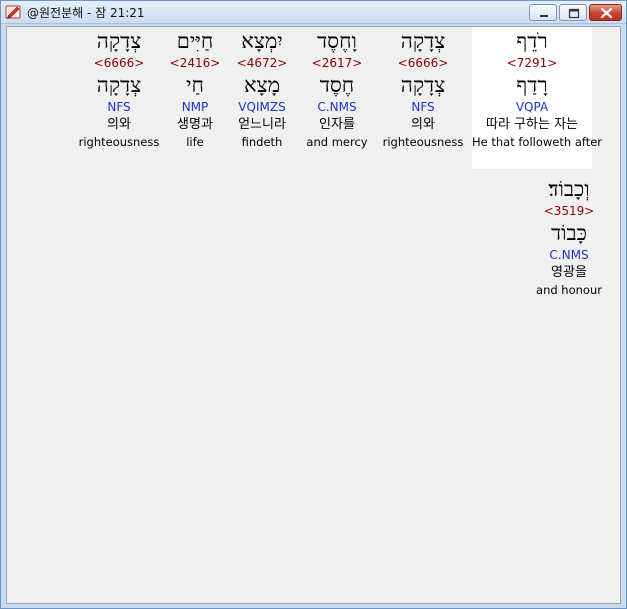 This screenshot has width=627, height=609. I want to click on close-button, so click(605, 12).